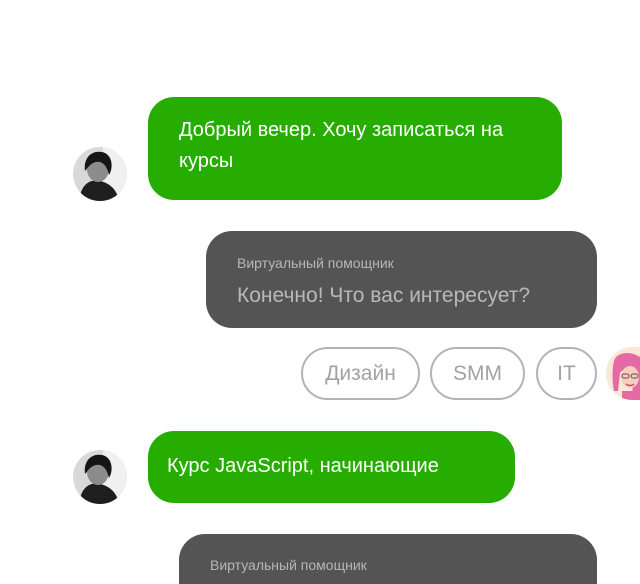  What do you see at coordinates (341, 145) in the screenshot?
I see `user-message-text: Добрый вечер. Хочу записаться на курсы` at bounding box center [341, 145].